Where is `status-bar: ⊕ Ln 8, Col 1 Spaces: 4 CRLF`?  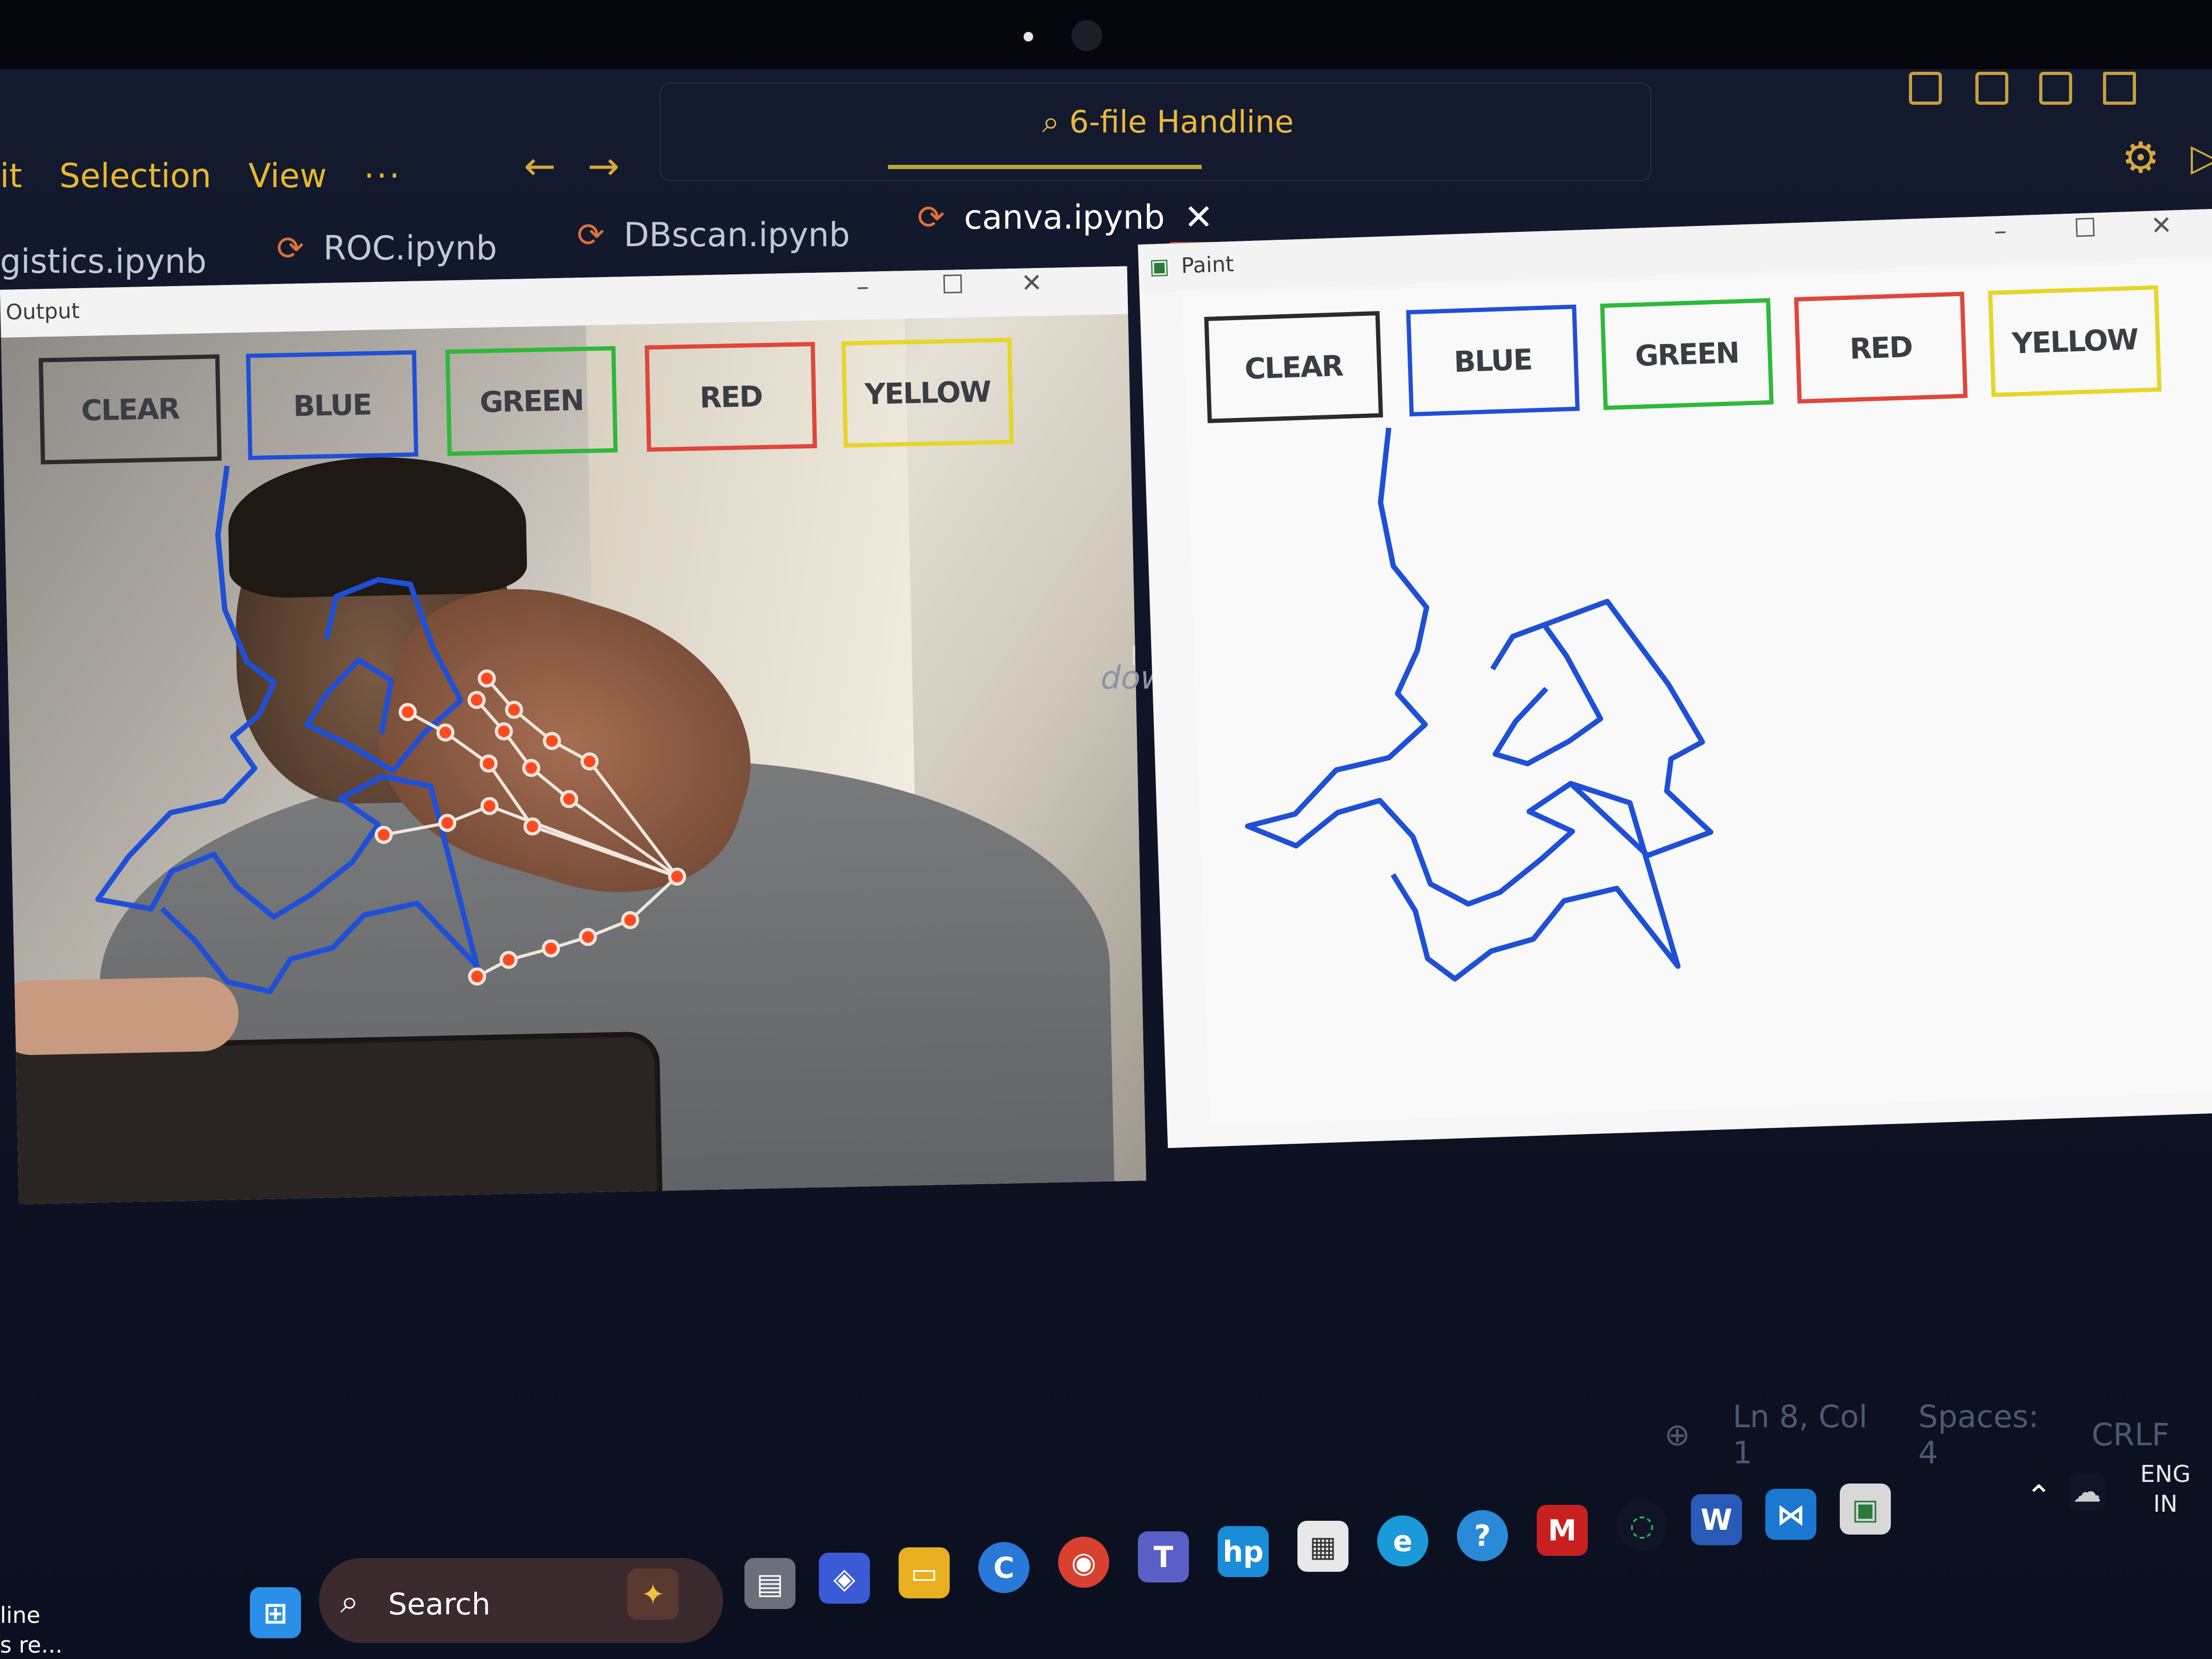
status-bar: ⊕ Ln 8, Col 1 Spaces: 4 CRLF is located at coordinates (1938, 1434).